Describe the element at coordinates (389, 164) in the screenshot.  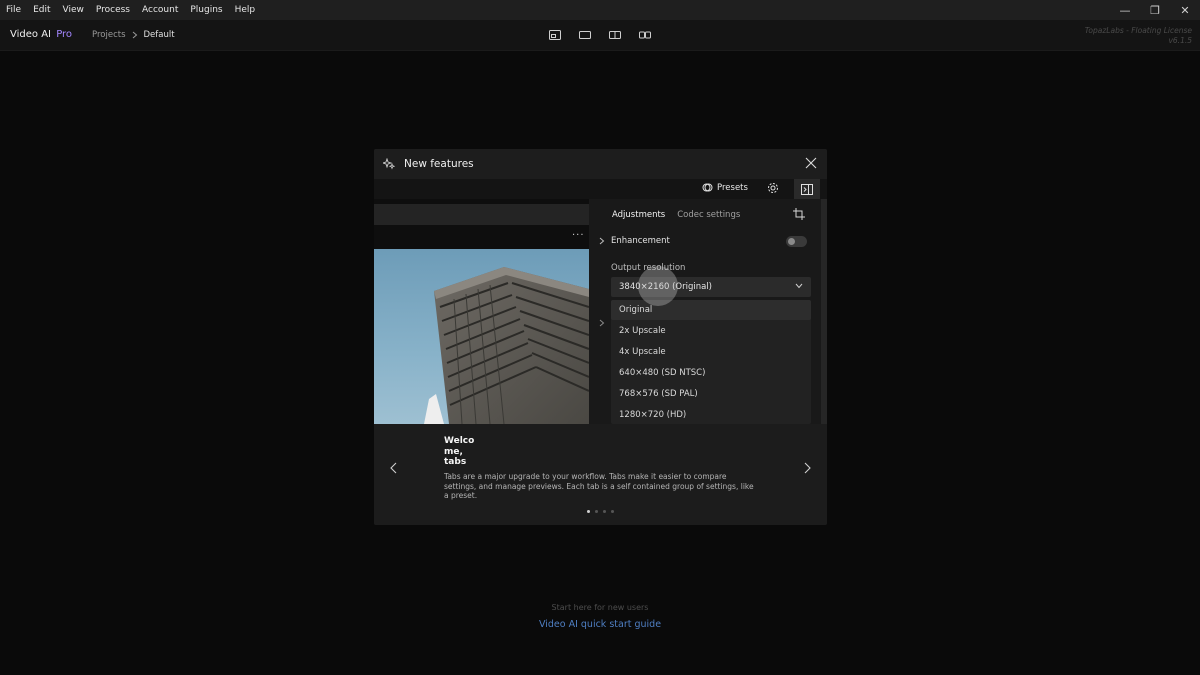
I see `sparkle-icon` at that location.